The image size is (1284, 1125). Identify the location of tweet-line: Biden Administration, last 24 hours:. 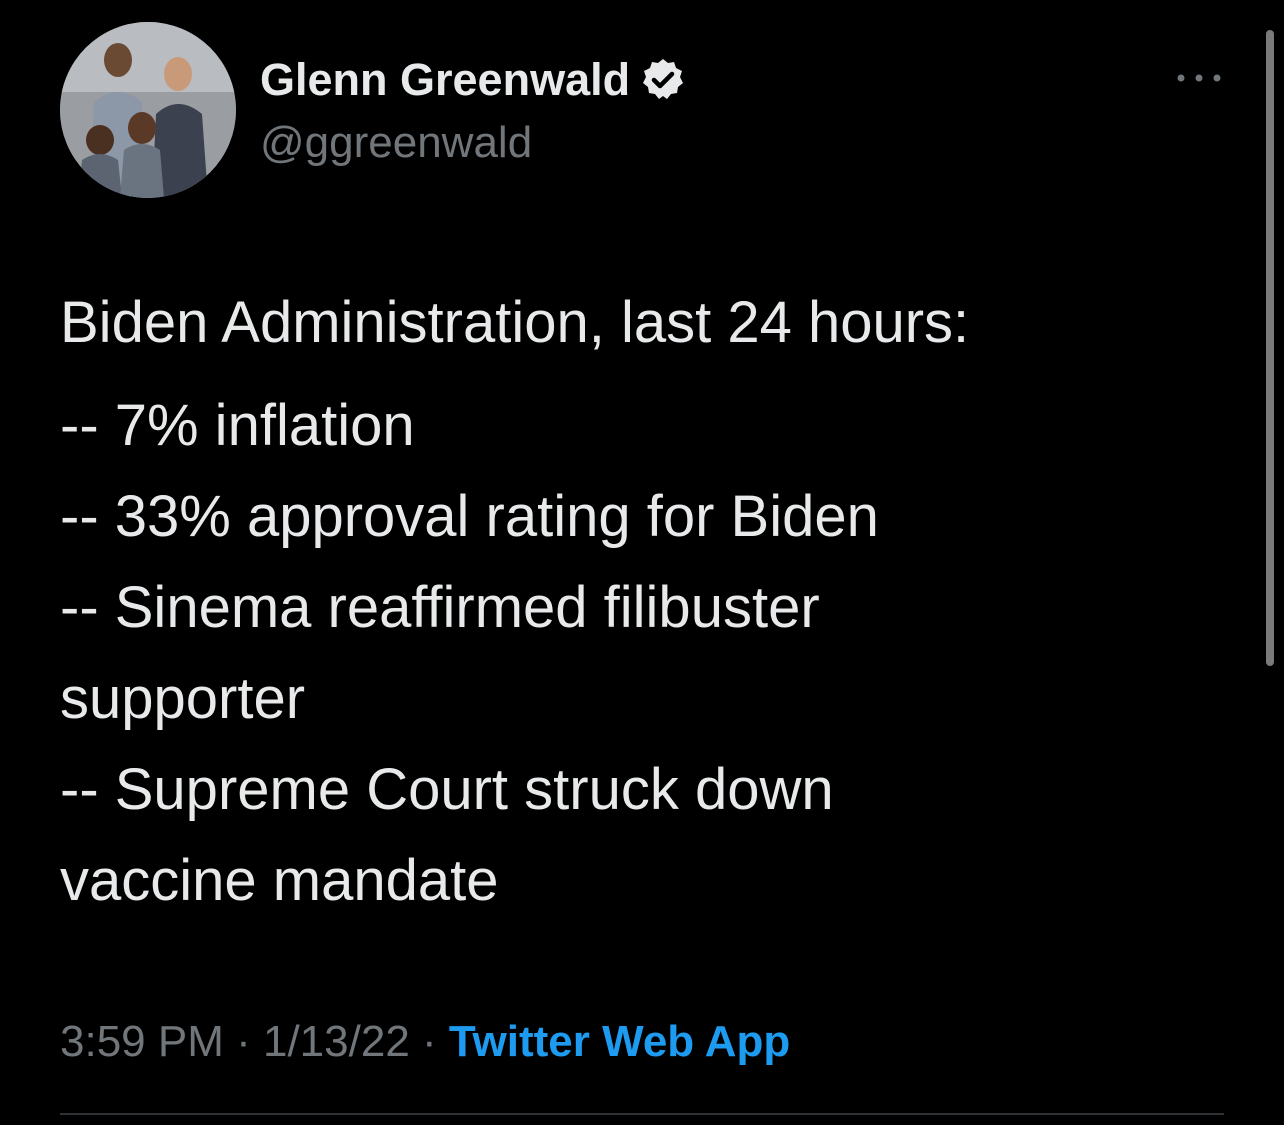
(515, 322).